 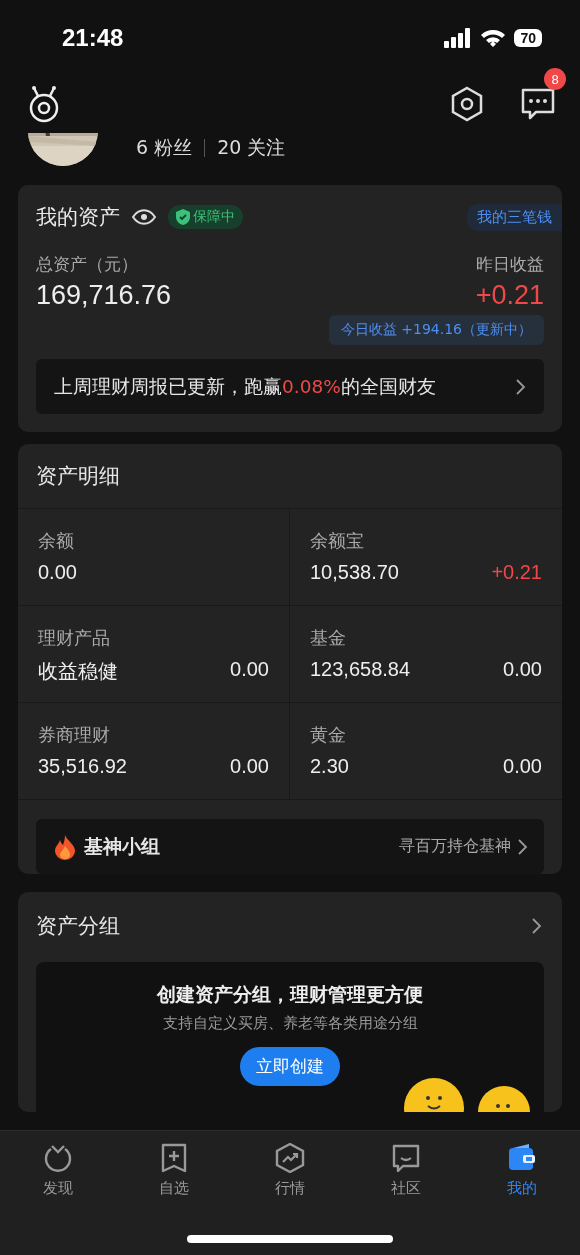 I want to click on following-count: 20 关注, so click(x=251, y=148).